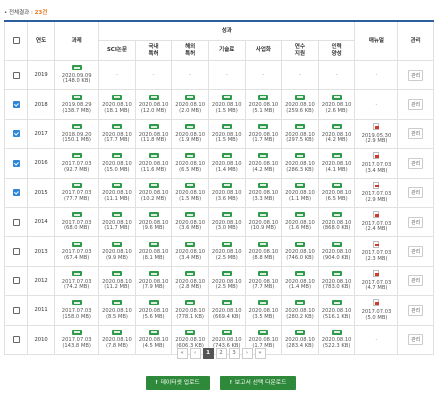 The image size is (442, 403). Describe the element at coordinates (264, 104) in the screenshot. I see `file-link: 2020.08.10 (5.1 MB)` at that location.